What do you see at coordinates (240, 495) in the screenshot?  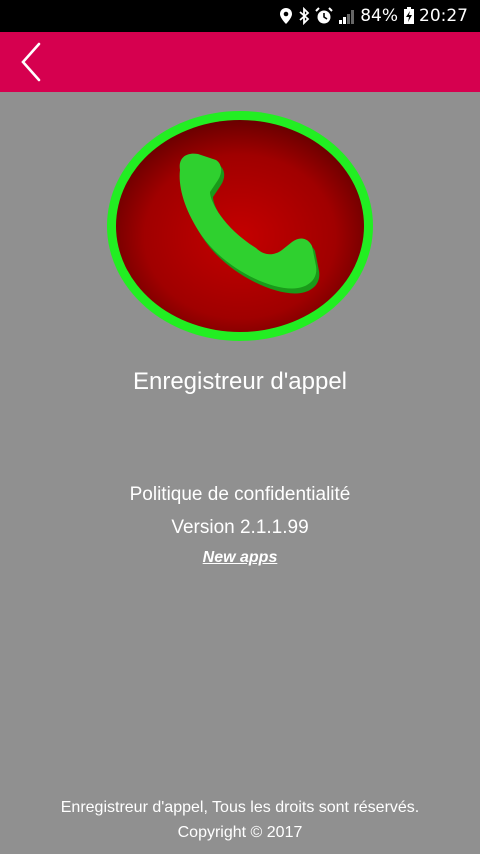 I see `privacy-policy-link: Politique de confidentialité` at bounding box center [240, 495].